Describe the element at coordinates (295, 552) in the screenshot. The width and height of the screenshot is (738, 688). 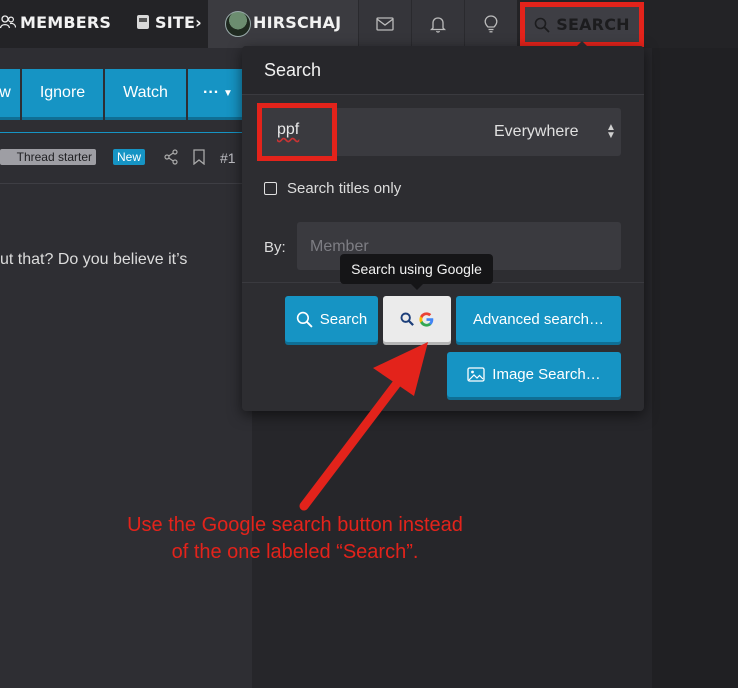
I see `annotation-line-2: of the one labeled “Search”.` at that location.